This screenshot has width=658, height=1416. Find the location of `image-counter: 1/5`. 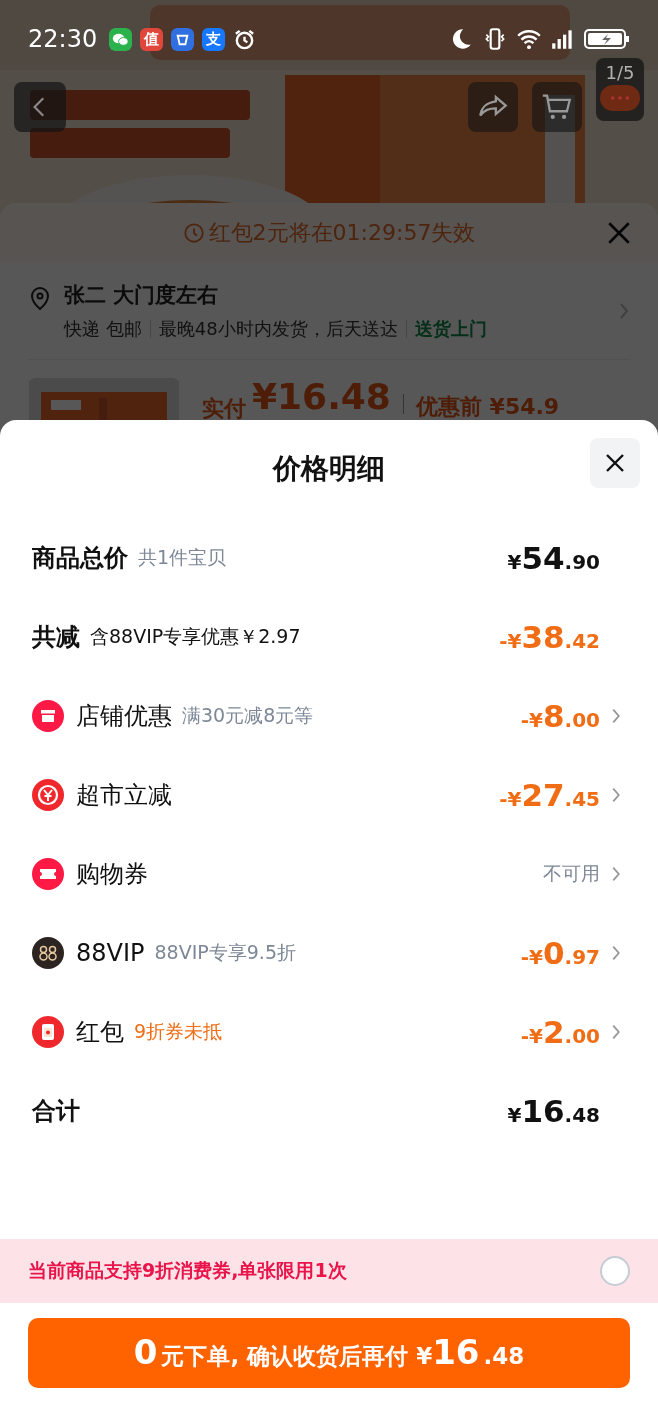

image-counter: 1/5 is located at coordinates (620, 72).